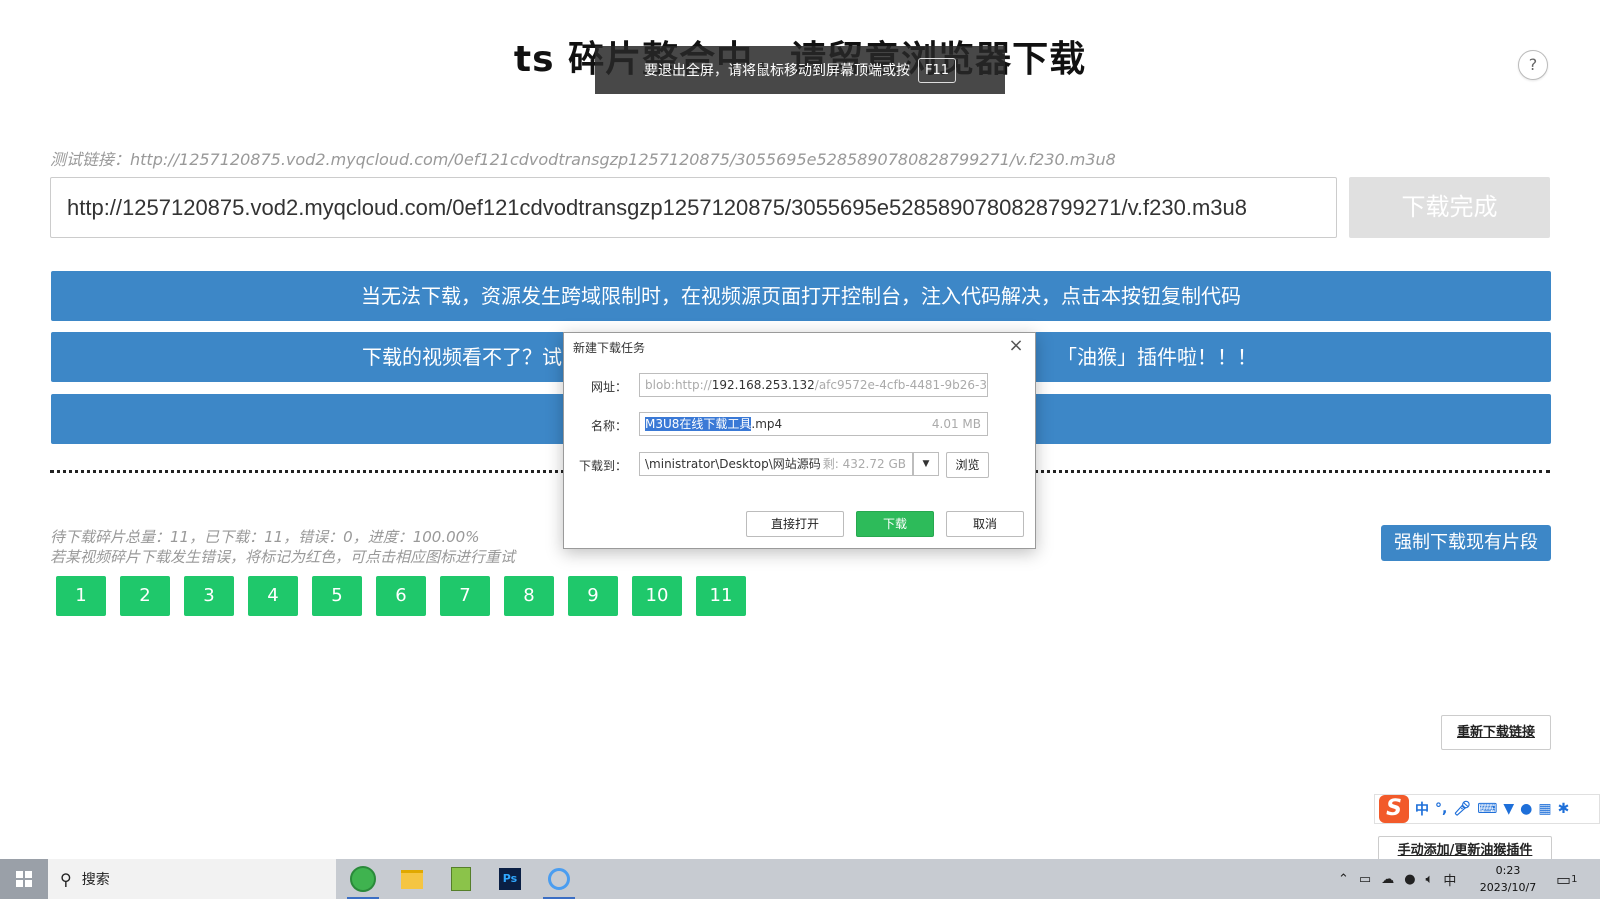  What do you see at coordinates (283, 557) in the screenshot?
I see `error-hint: 若某视频碎片下载发生错误，将标记为红色，可点击相应图标进行重试` at bounding box center [283, 557].